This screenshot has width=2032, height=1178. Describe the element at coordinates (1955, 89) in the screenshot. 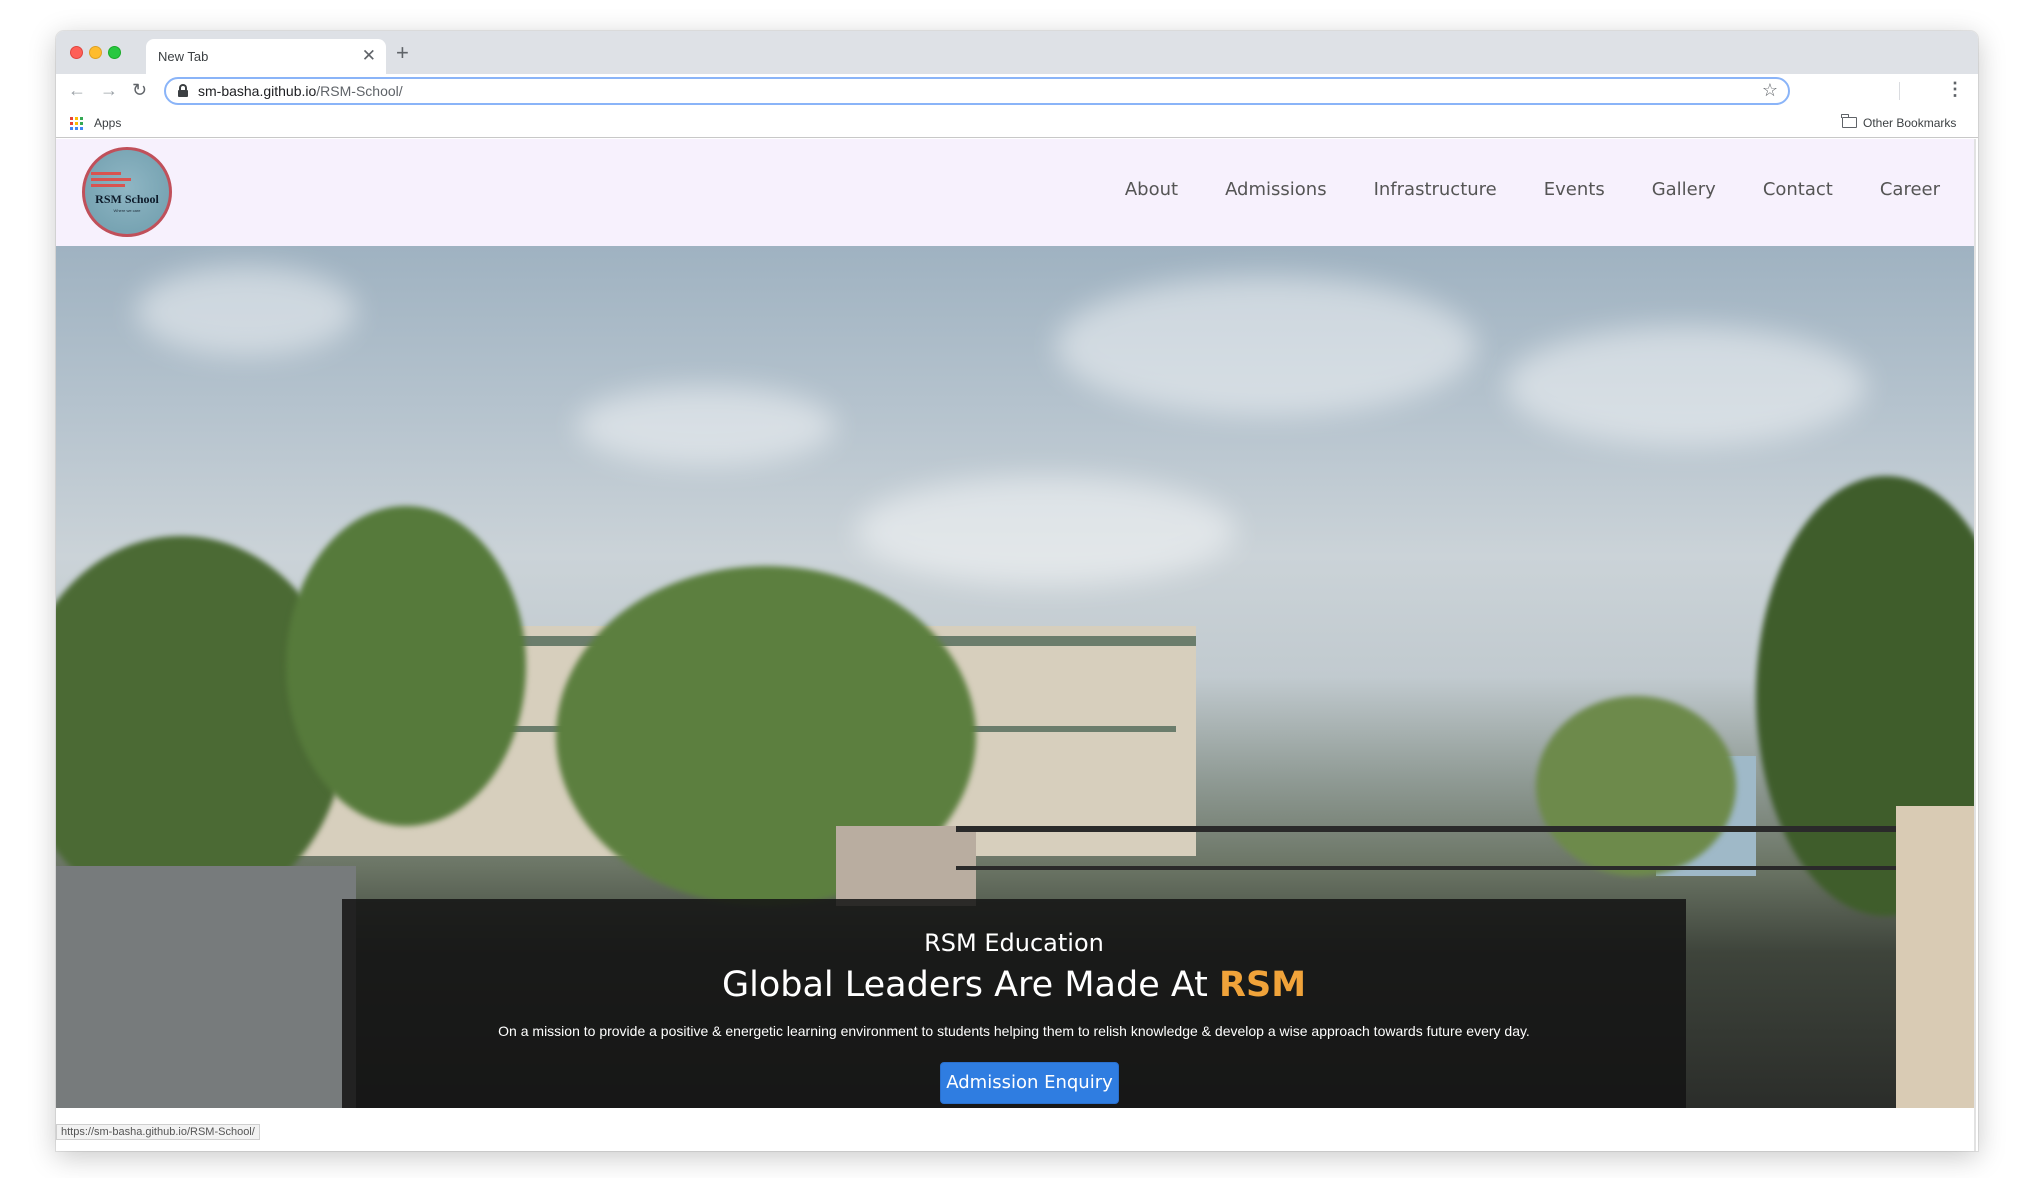

I see `browser-menu-icon: ⋮` at that location.